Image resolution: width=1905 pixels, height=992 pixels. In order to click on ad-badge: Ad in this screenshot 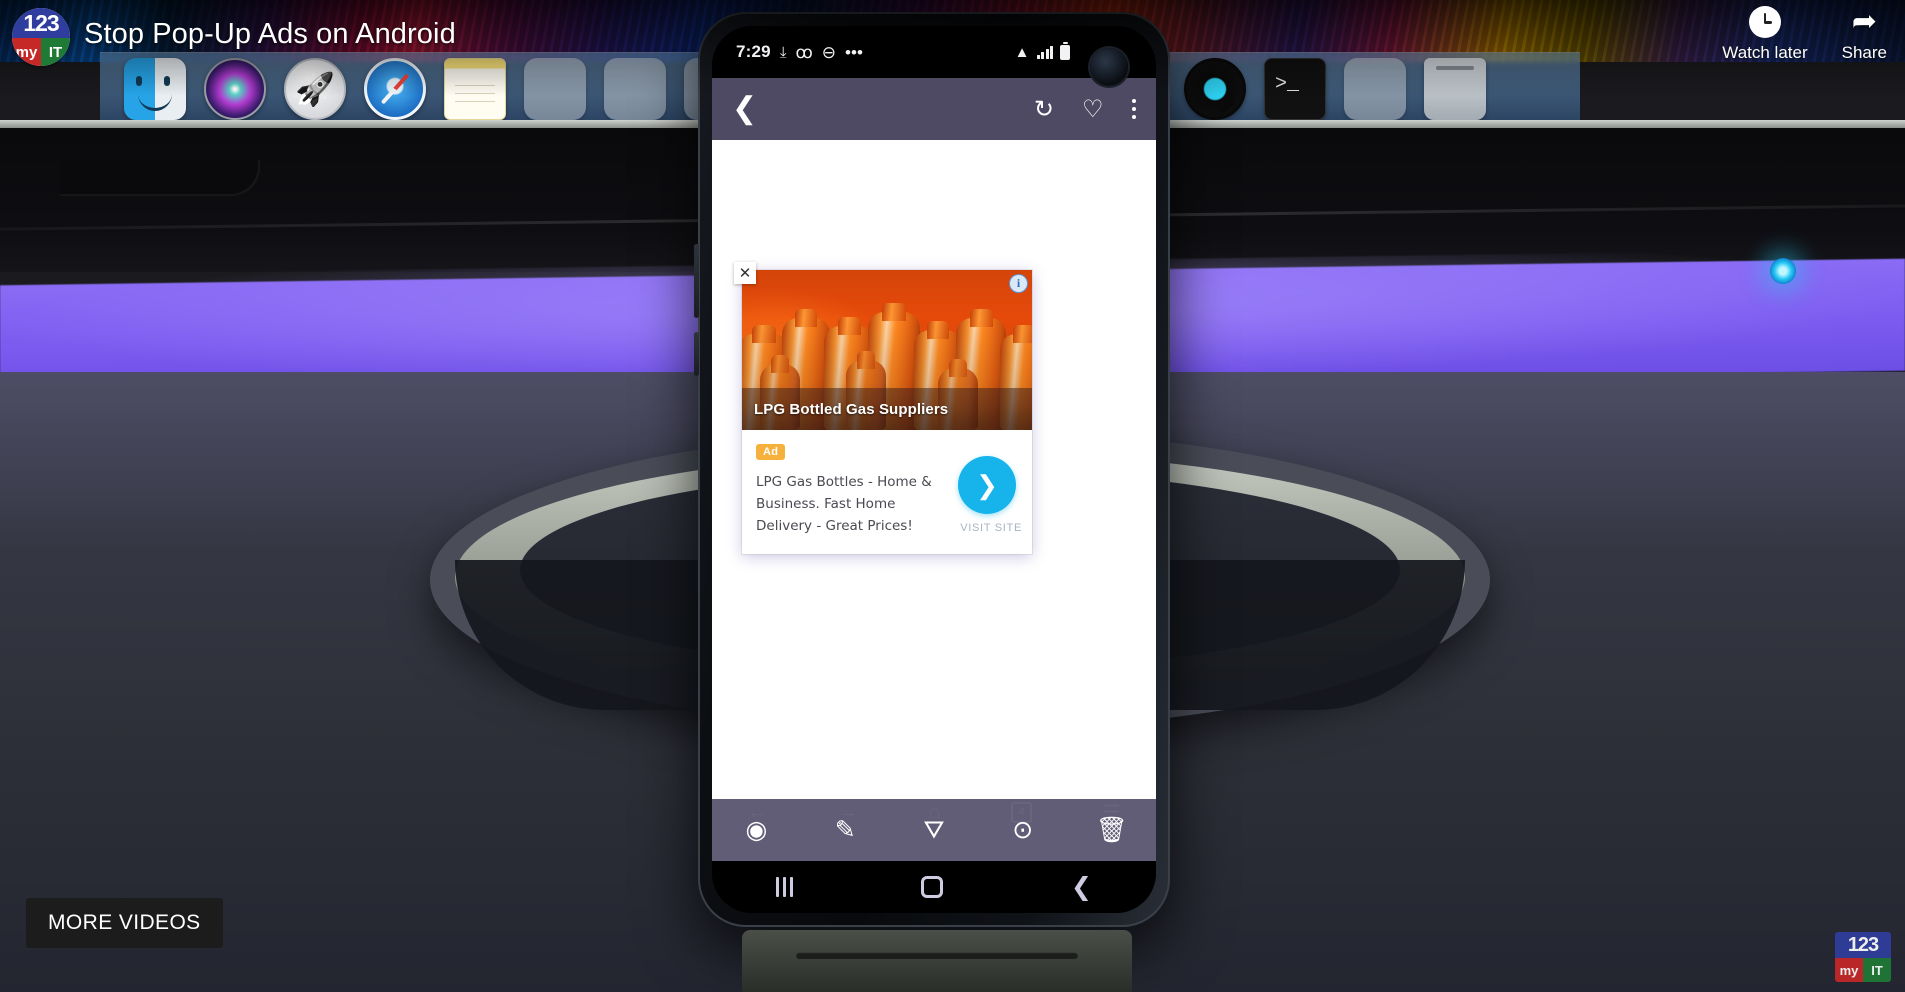, I will do `click(771, 452)`.